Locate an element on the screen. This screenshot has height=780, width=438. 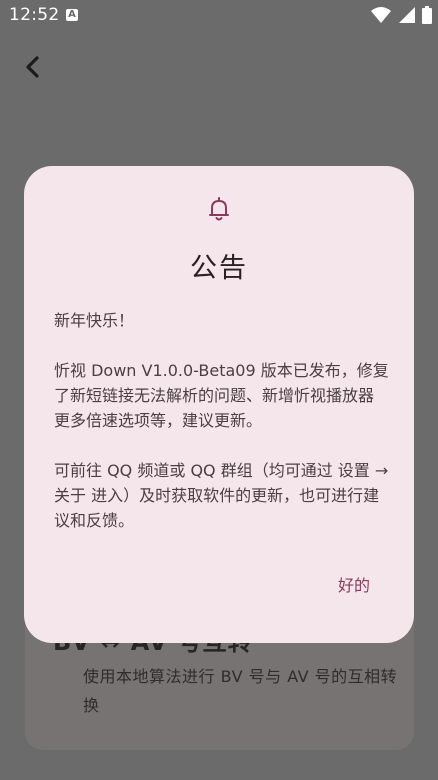
announcement-paragraph: 新年快乐！ is located at coordinates (94, 320).